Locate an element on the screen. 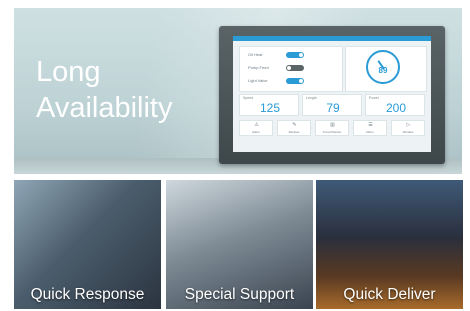  tile-caption: Quick Response is located at coordinates (87, 294).